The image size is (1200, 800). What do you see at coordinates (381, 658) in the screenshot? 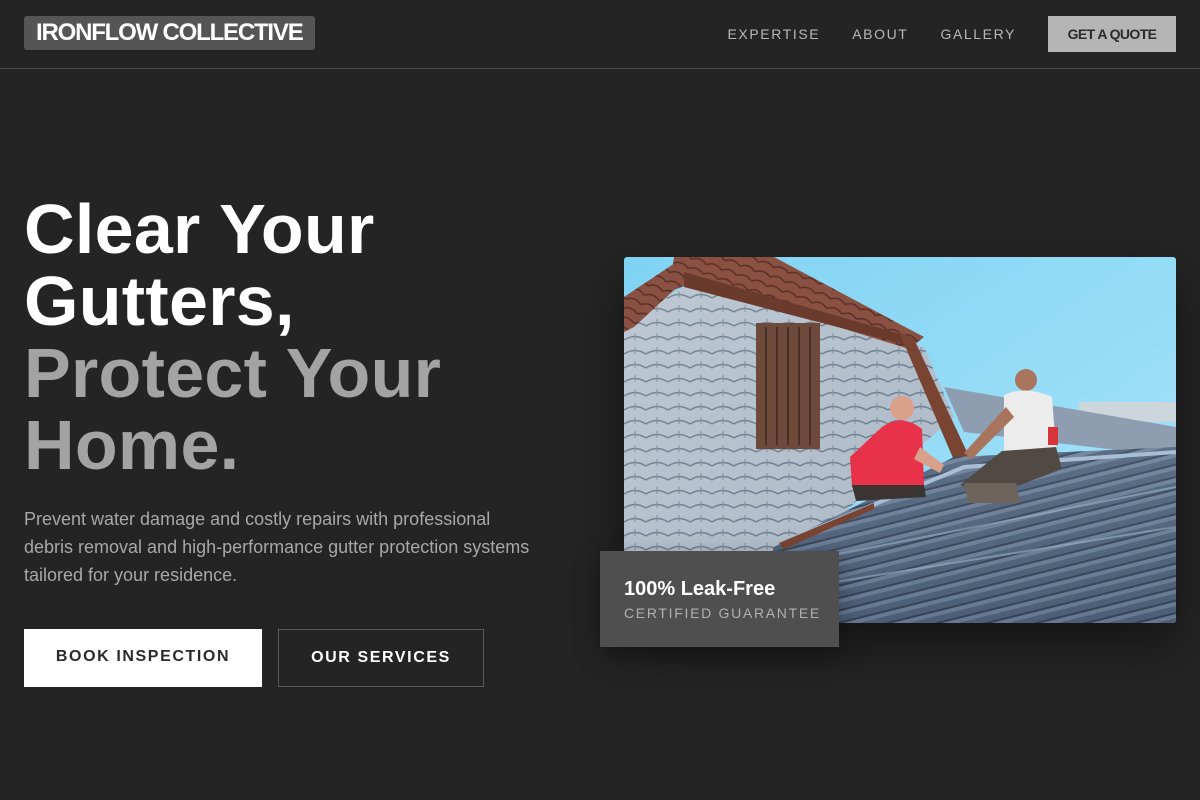
I see `our-services-button: OUR SERVICES` at bounding box center [381, 658].